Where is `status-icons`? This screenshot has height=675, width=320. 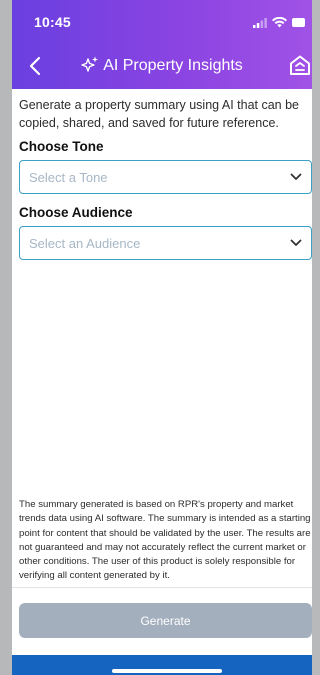 status-icons is located at coordinates (279, 22).